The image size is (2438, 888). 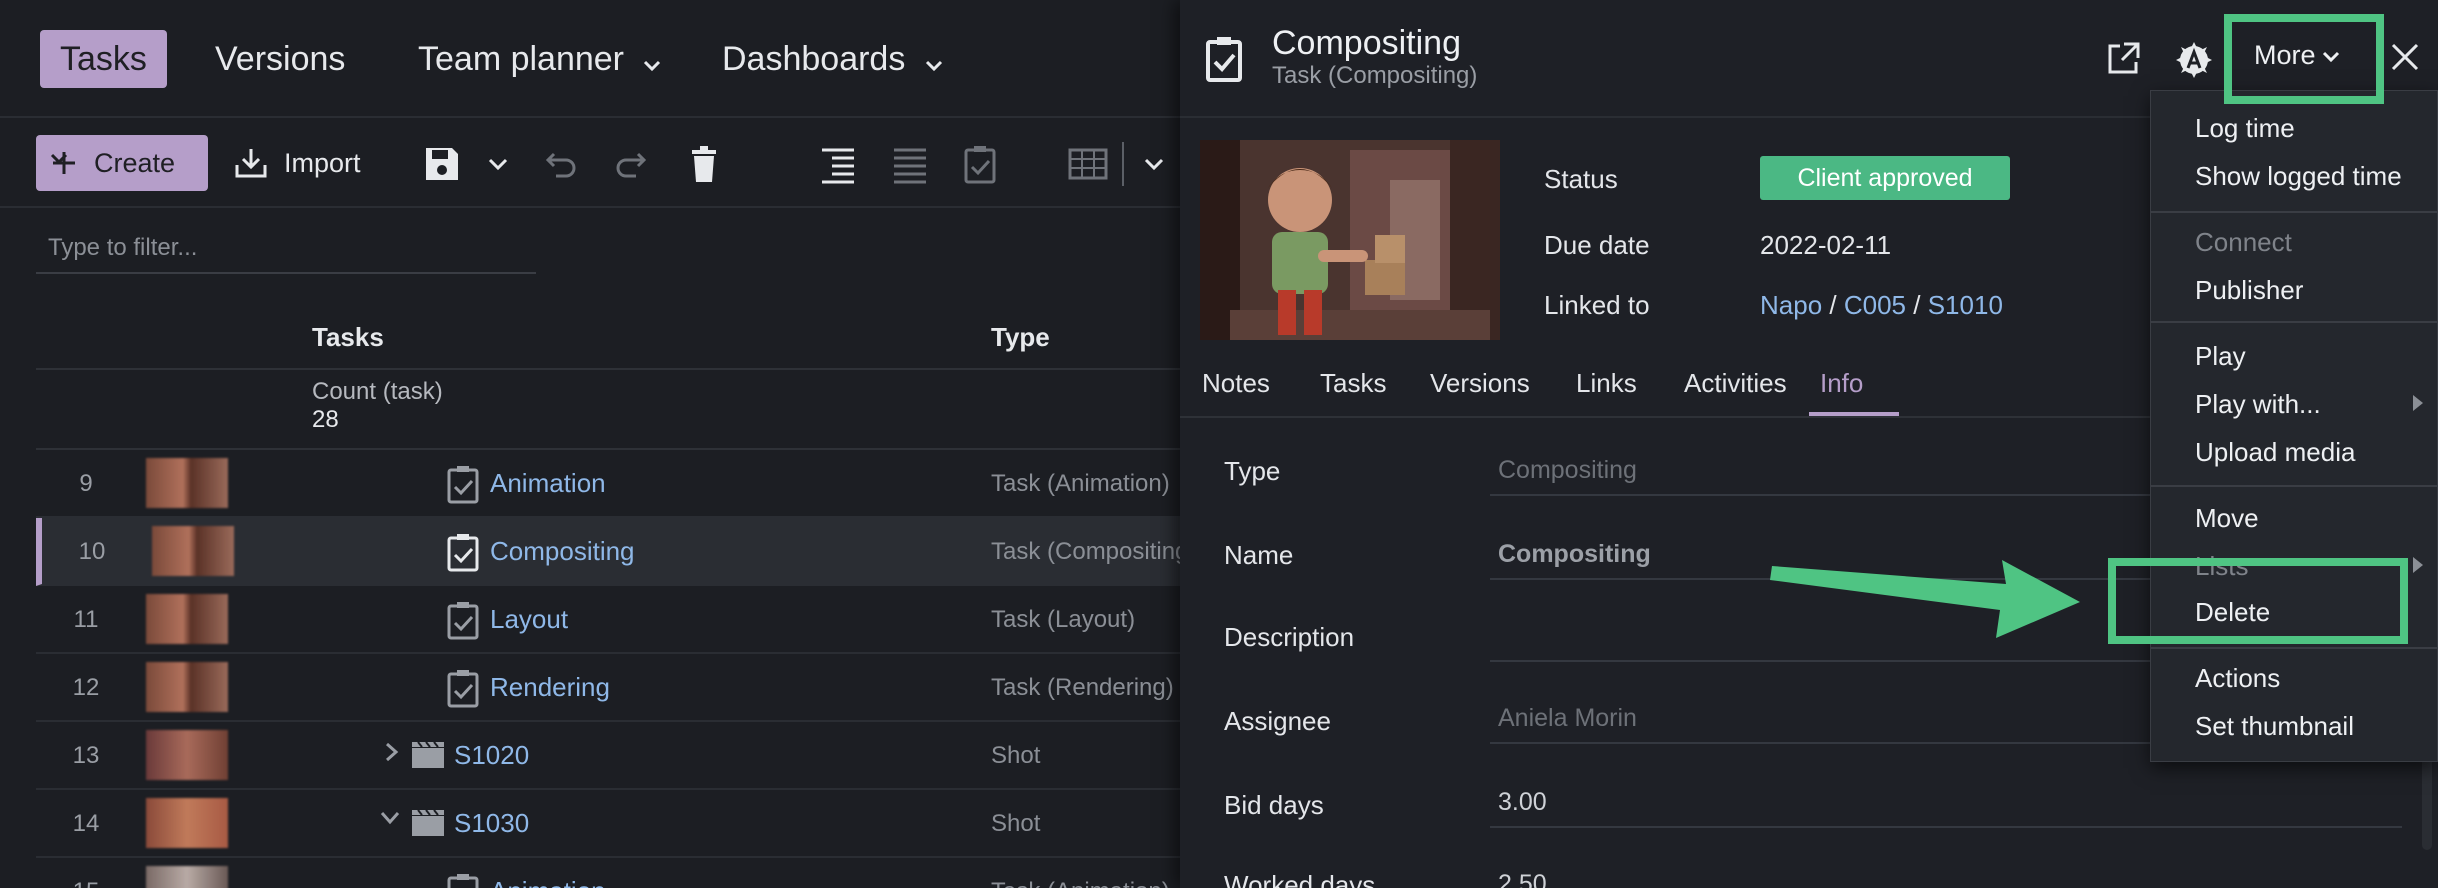 What do you see at coordinates (442, 164) in the screenshot?
I see `save-icon` at bounding box center [442, 164].